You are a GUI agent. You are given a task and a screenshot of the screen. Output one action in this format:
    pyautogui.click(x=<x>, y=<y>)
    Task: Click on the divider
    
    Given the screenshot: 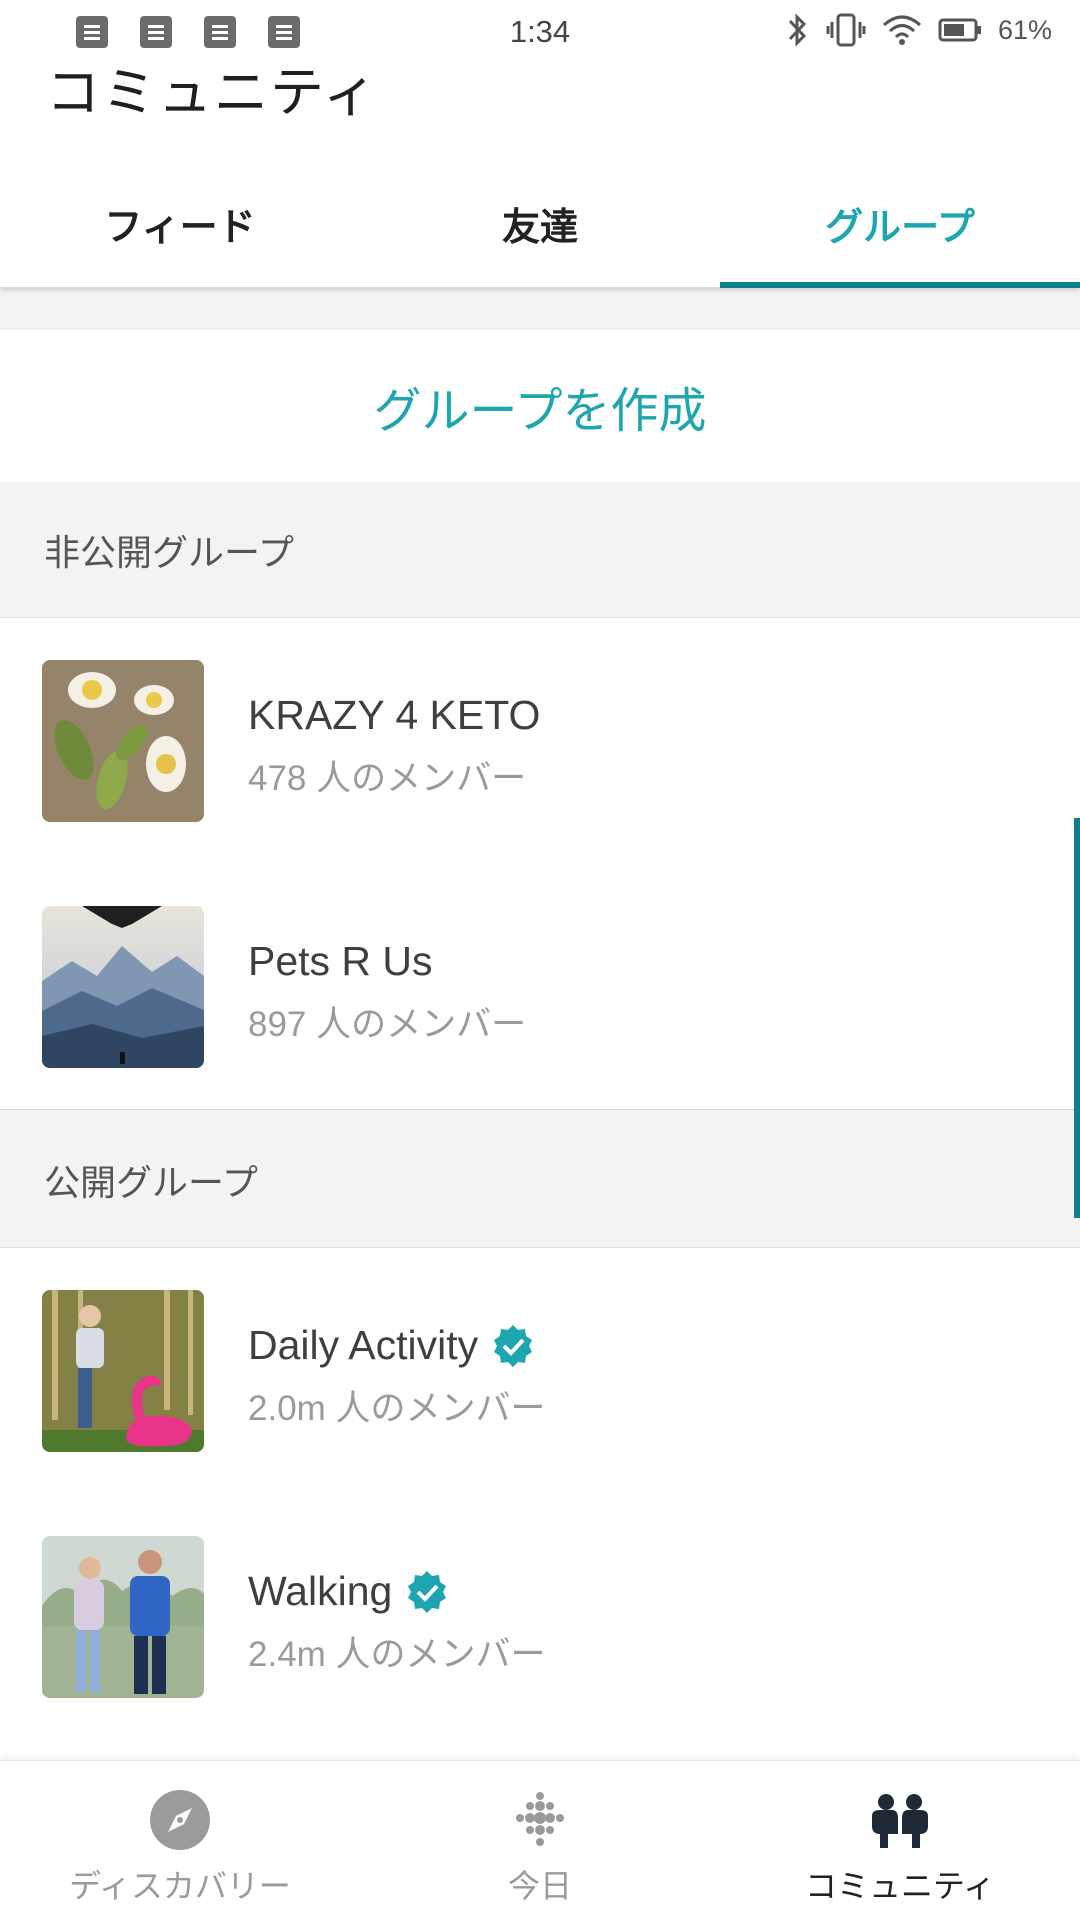 What is the action you would take?
    pyautogui.click(x=540, y=309)
    